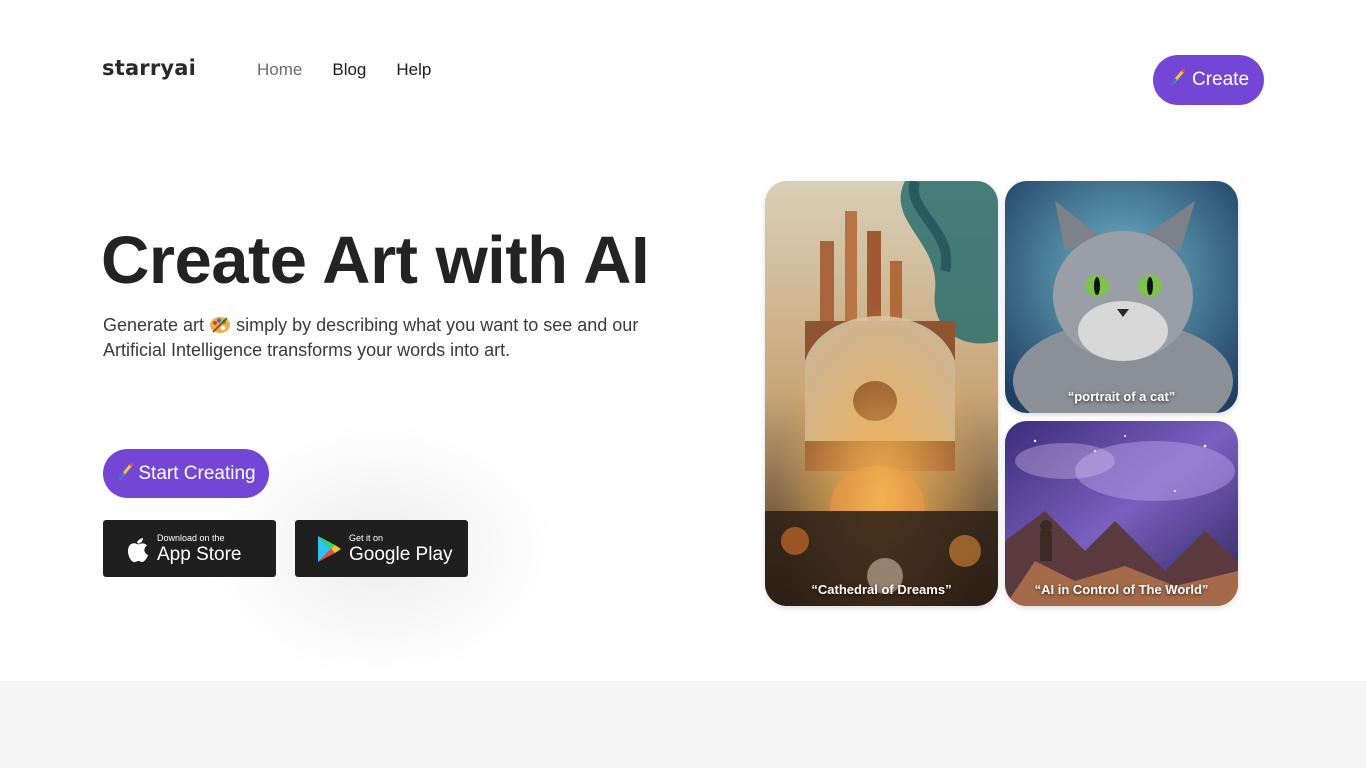  I want to click on app-store-badge: Download on the App Store, so click(189, 548).